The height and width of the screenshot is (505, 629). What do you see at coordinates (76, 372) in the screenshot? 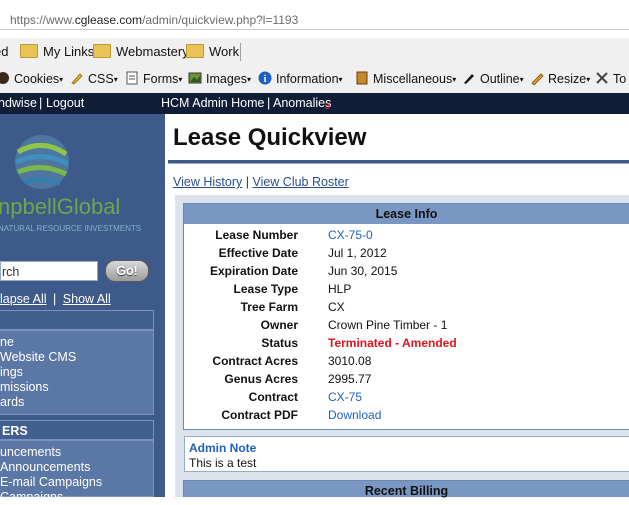
I see `sidebar-item: ings` at bounding box center [76, 372].